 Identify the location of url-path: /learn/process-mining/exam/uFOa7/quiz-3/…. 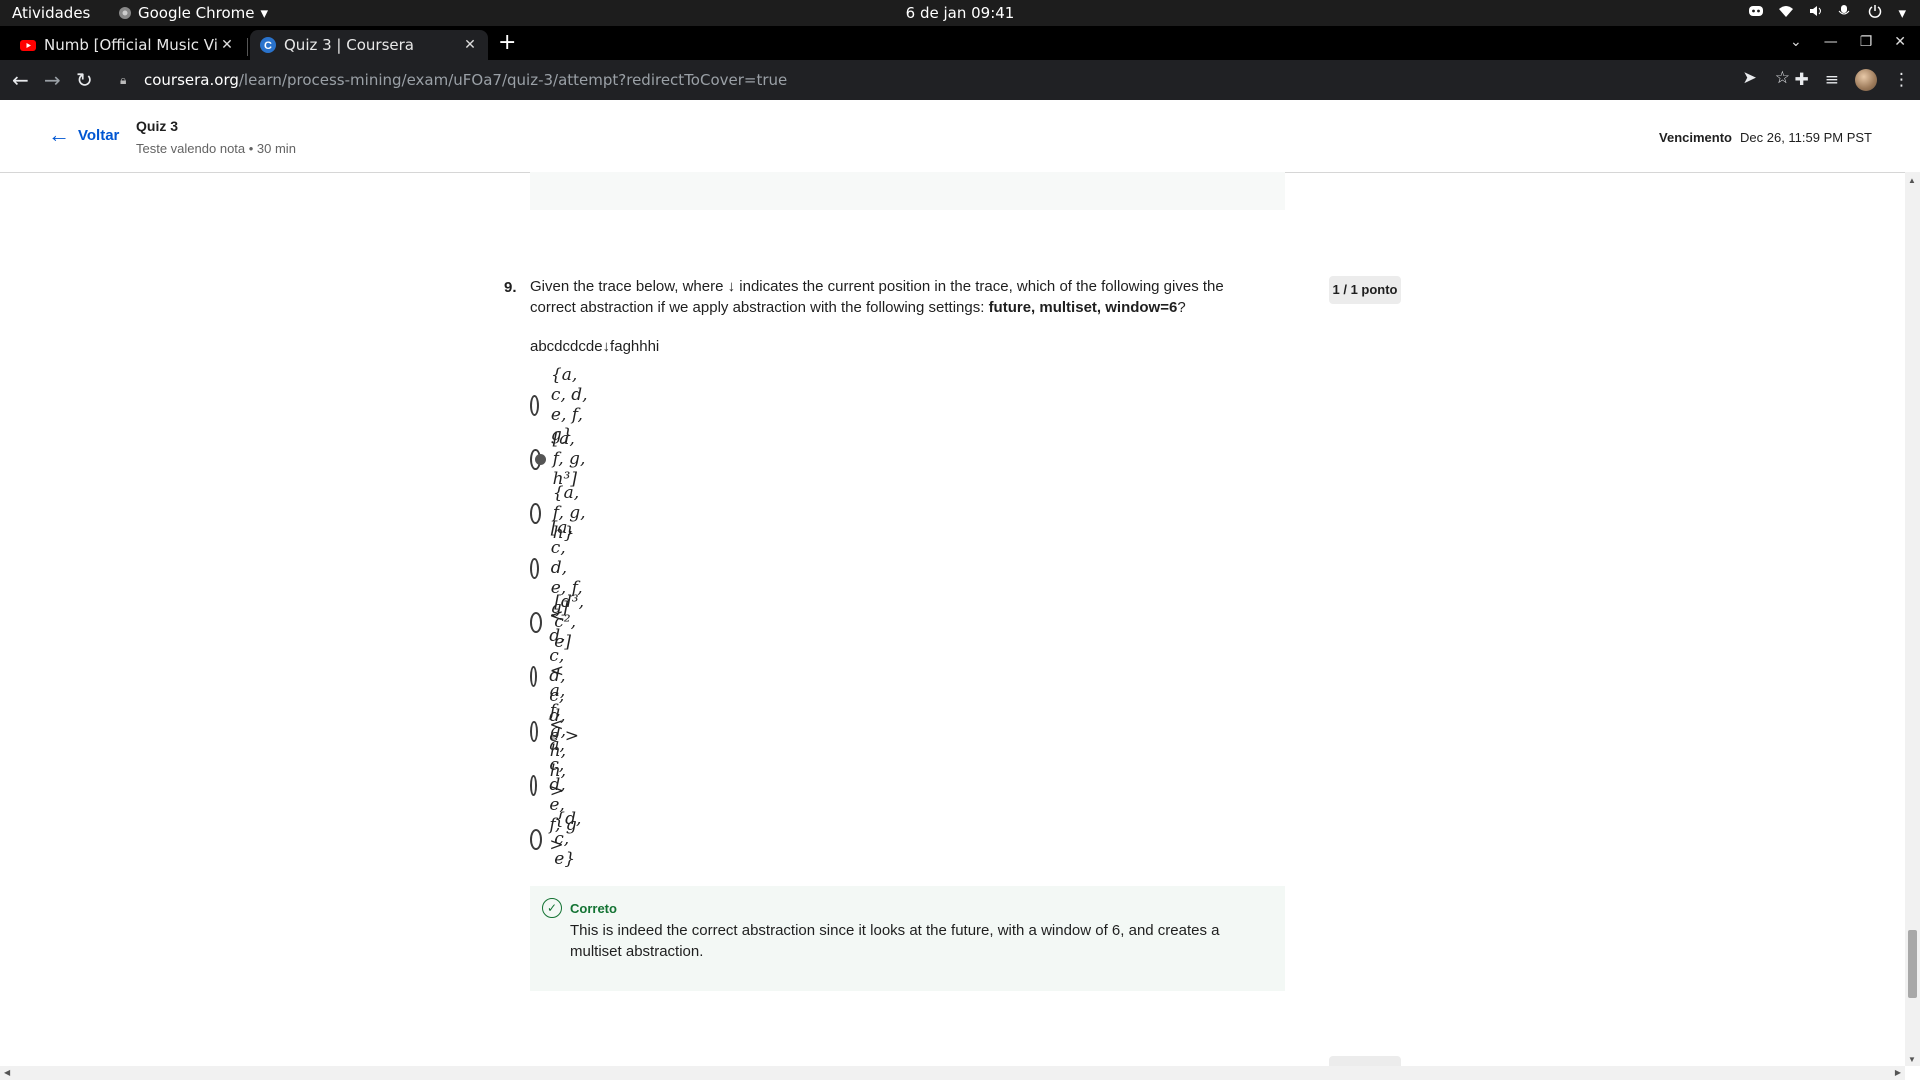
(513, 80).